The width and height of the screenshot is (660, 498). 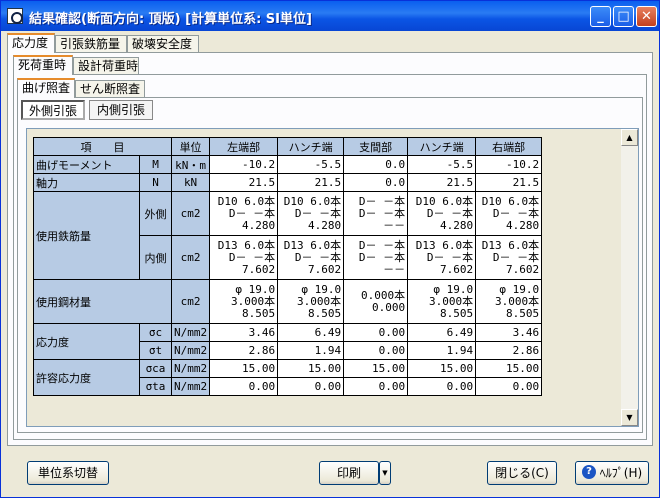 I want to click on tab-shear-check: せん断照査, so click(x=110, y=89).